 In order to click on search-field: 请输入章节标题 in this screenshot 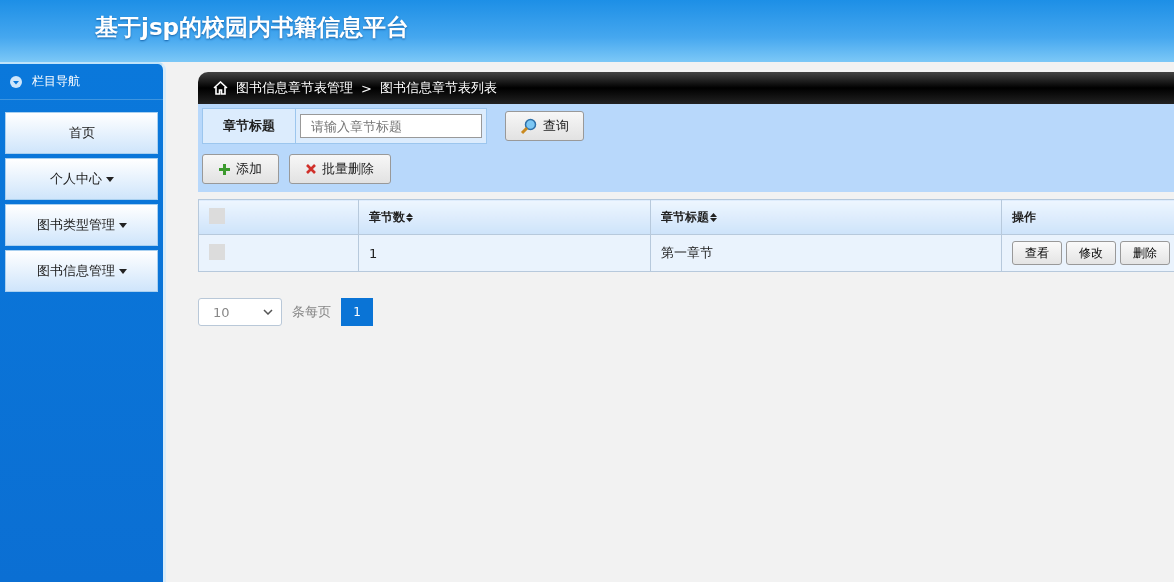, I will do `click(391, 126)`.